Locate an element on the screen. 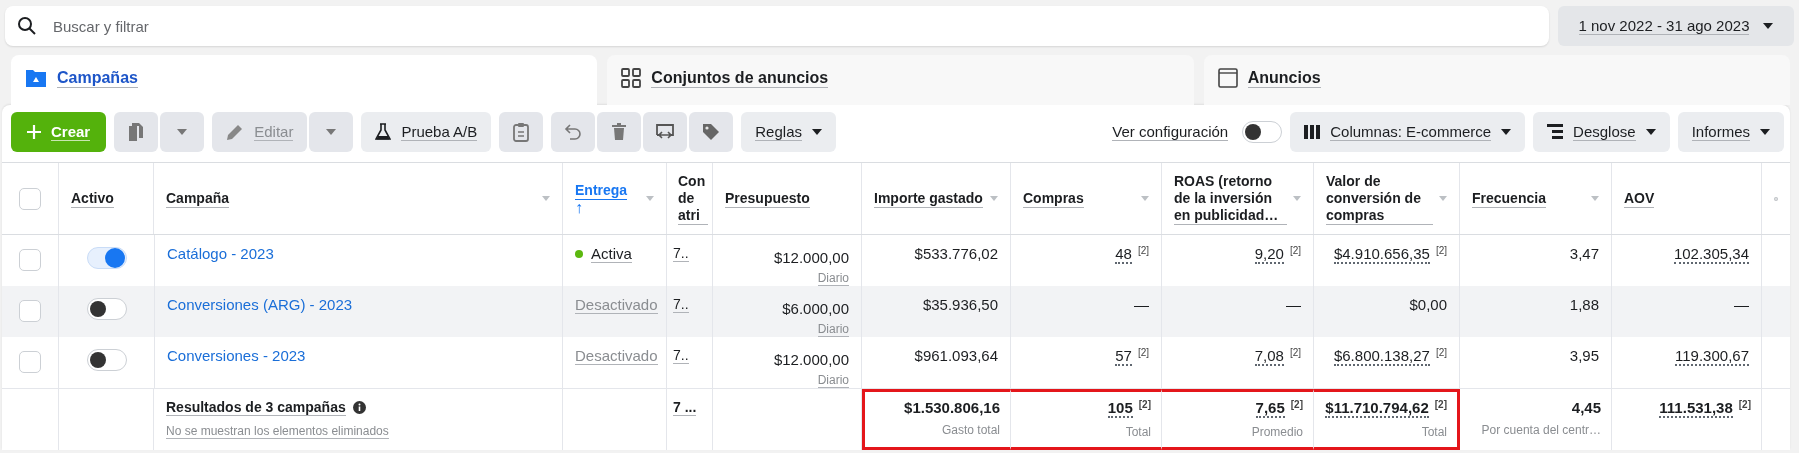 The image size is (1799, 453). columns-icon is located at coordinates (1312, 132).